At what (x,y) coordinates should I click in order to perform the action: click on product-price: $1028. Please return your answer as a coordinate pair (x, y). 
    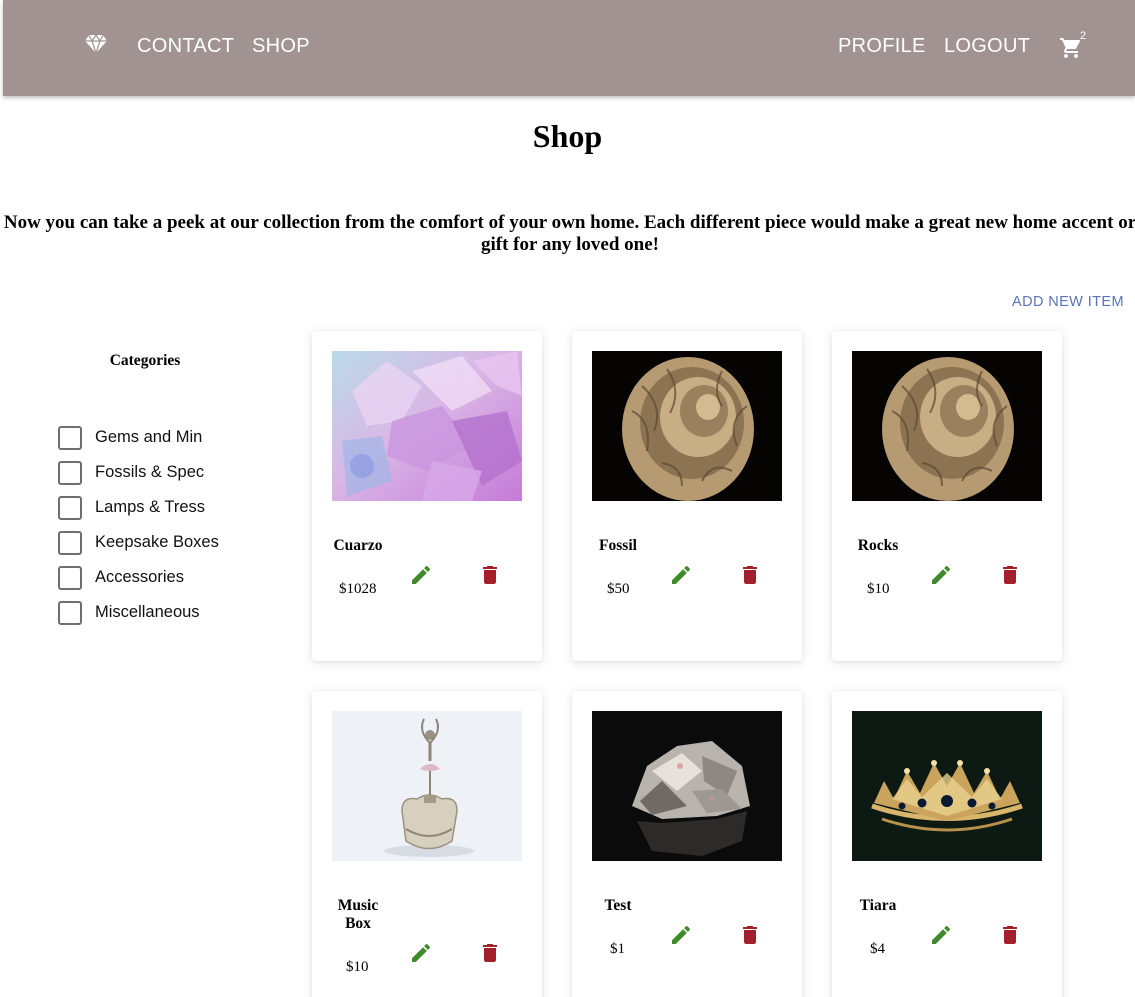
    Looking at the image, I should click on (358, 589).